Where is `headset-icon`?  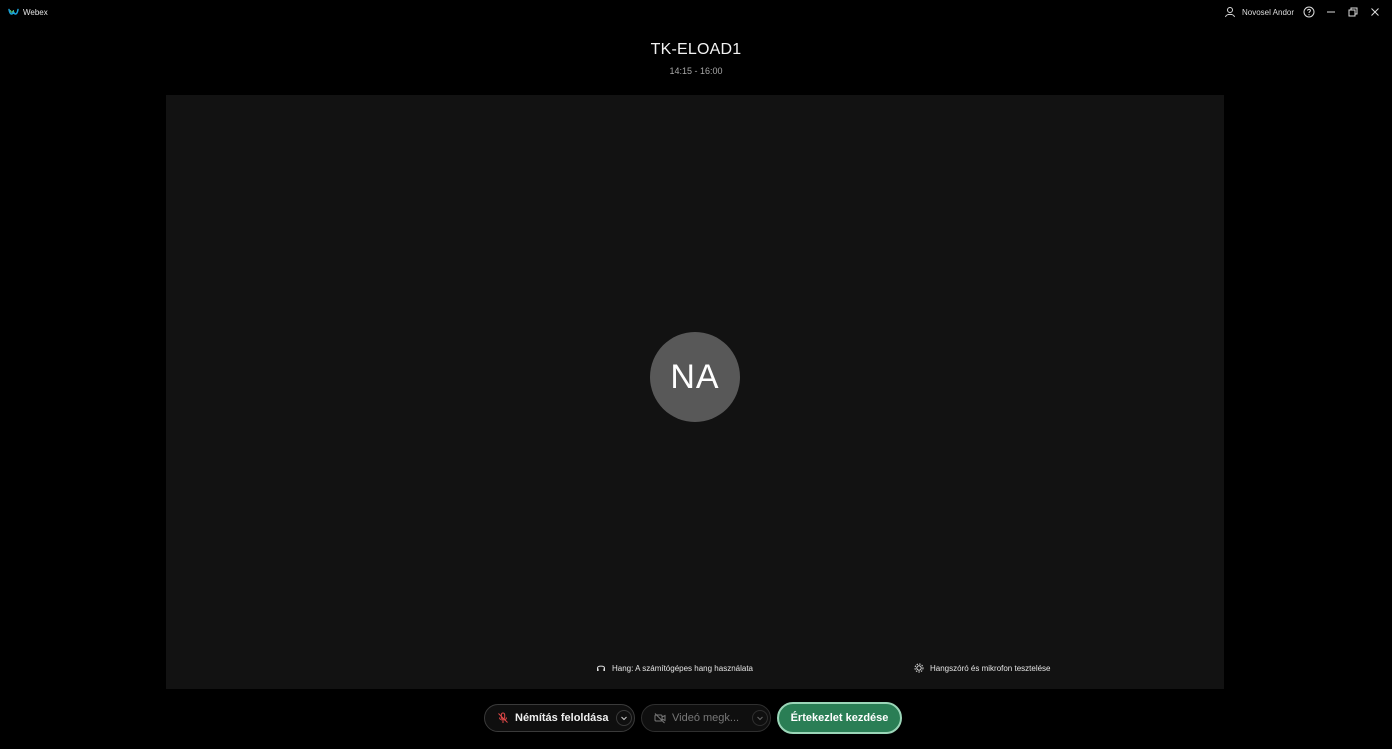 headset-icon is located at coordinates (601, 668).